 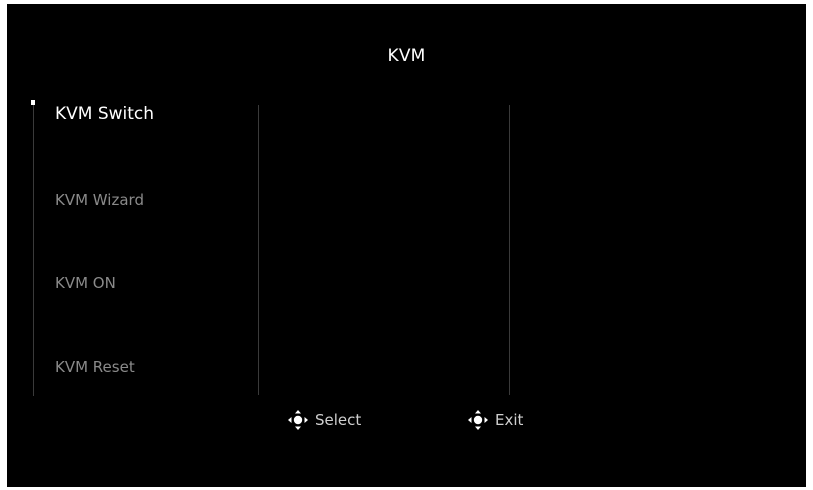 I want to click on select-hint: Select, so click(x=324, y=420).